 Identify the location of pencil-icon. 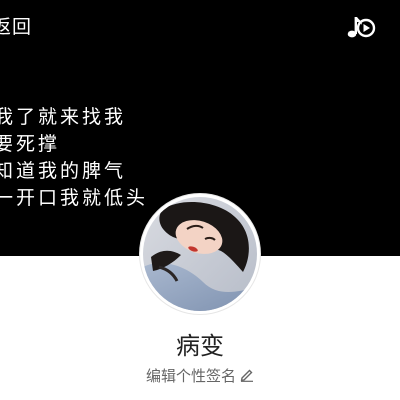
(246, 375).